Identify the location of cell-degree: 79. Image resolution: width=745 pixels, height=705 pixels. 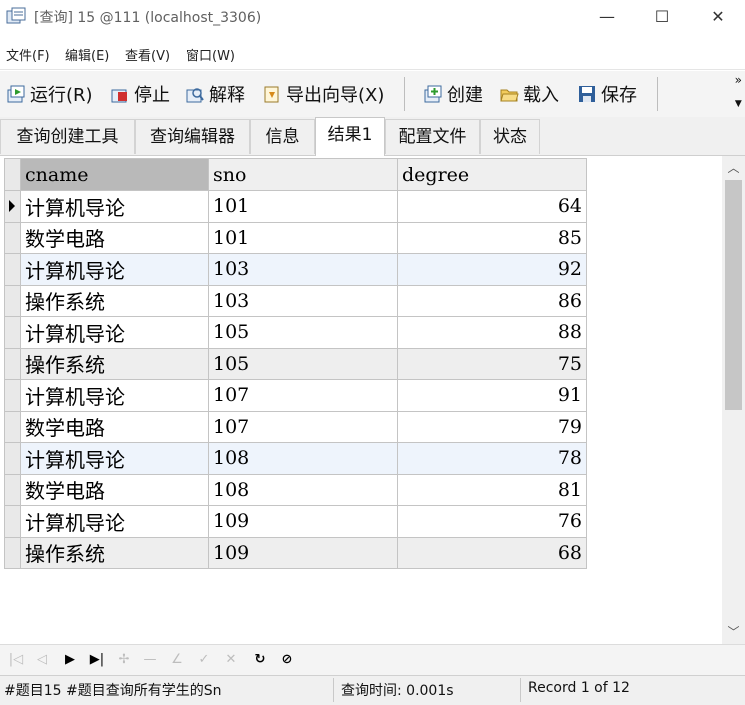
(492, 426).